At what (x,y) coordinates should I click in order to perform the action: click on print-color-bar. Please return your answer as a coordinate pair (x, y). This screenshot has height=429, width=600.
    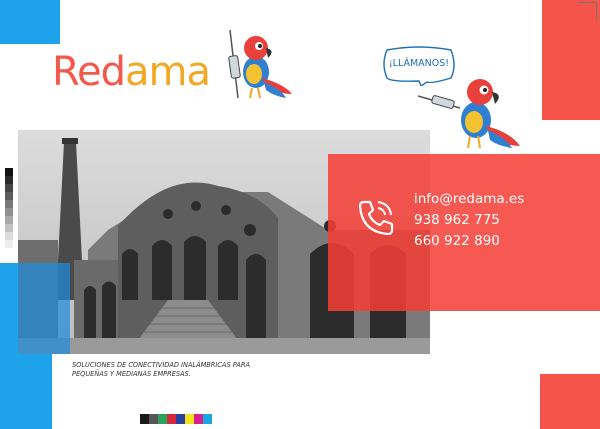
    Looking at the image, I should click on (176, 419).